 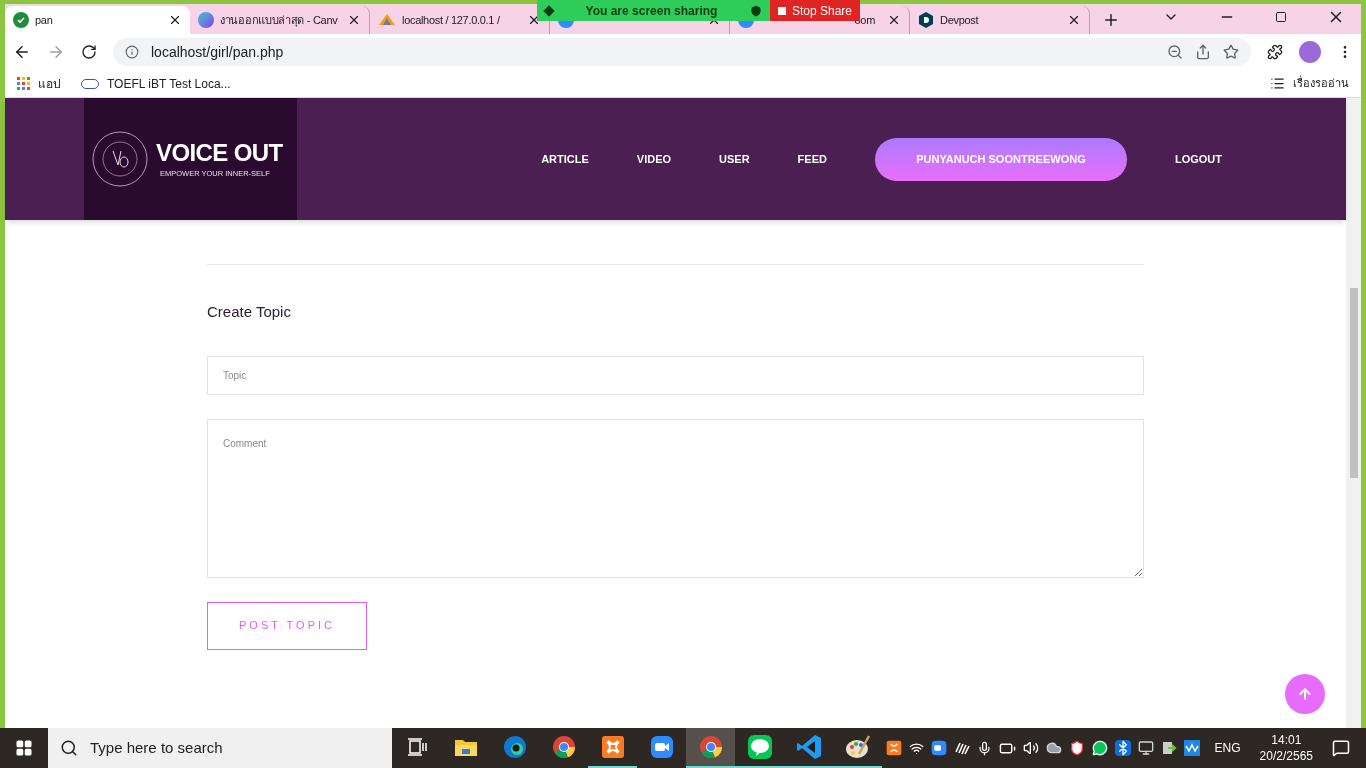 I want to click on grid-icon, so click(x=23, y=83).